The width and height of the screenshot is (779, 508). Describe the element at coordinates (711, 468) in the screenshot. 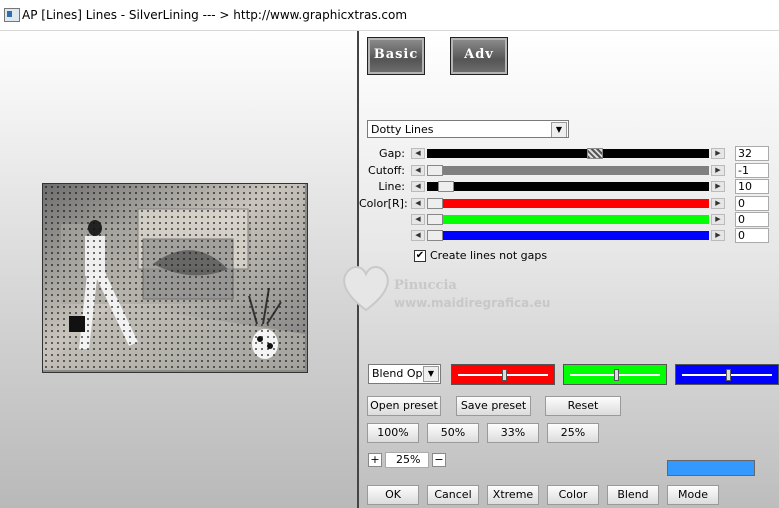

I see `color-swatch` at that location.